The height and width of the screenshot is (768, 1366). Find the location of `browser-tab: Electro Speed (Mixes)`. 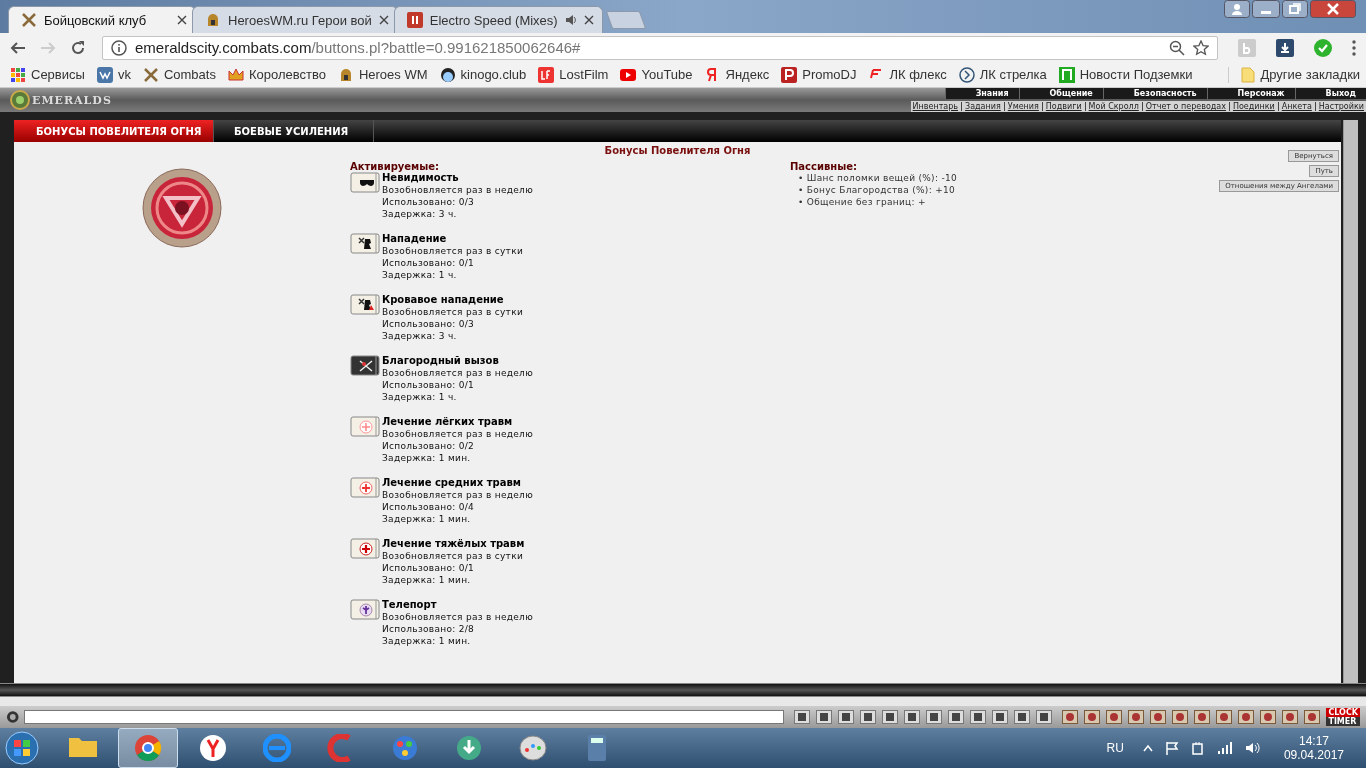

browser-tab: Electro Speed (Mixes) is located at coordinates (498, 19).